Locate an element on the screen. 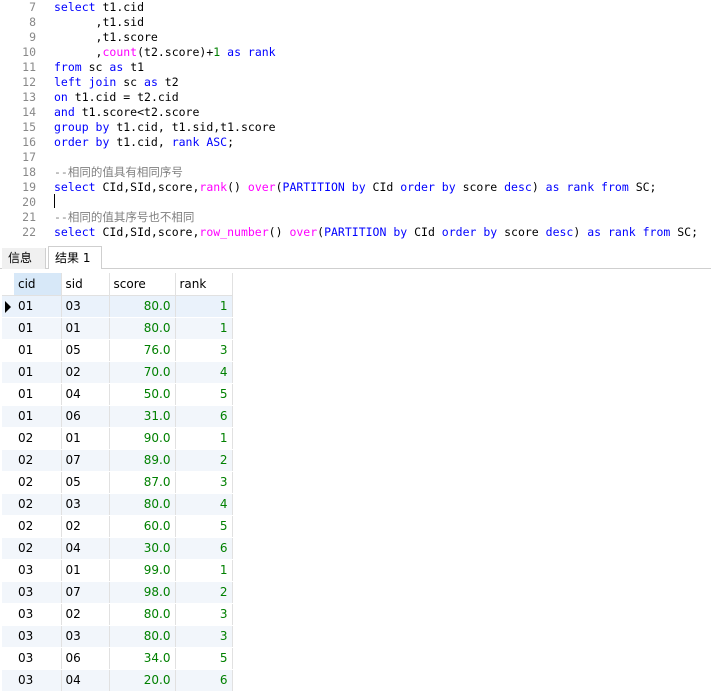  column-header-rank: rank is located at coordinates (204, 284).